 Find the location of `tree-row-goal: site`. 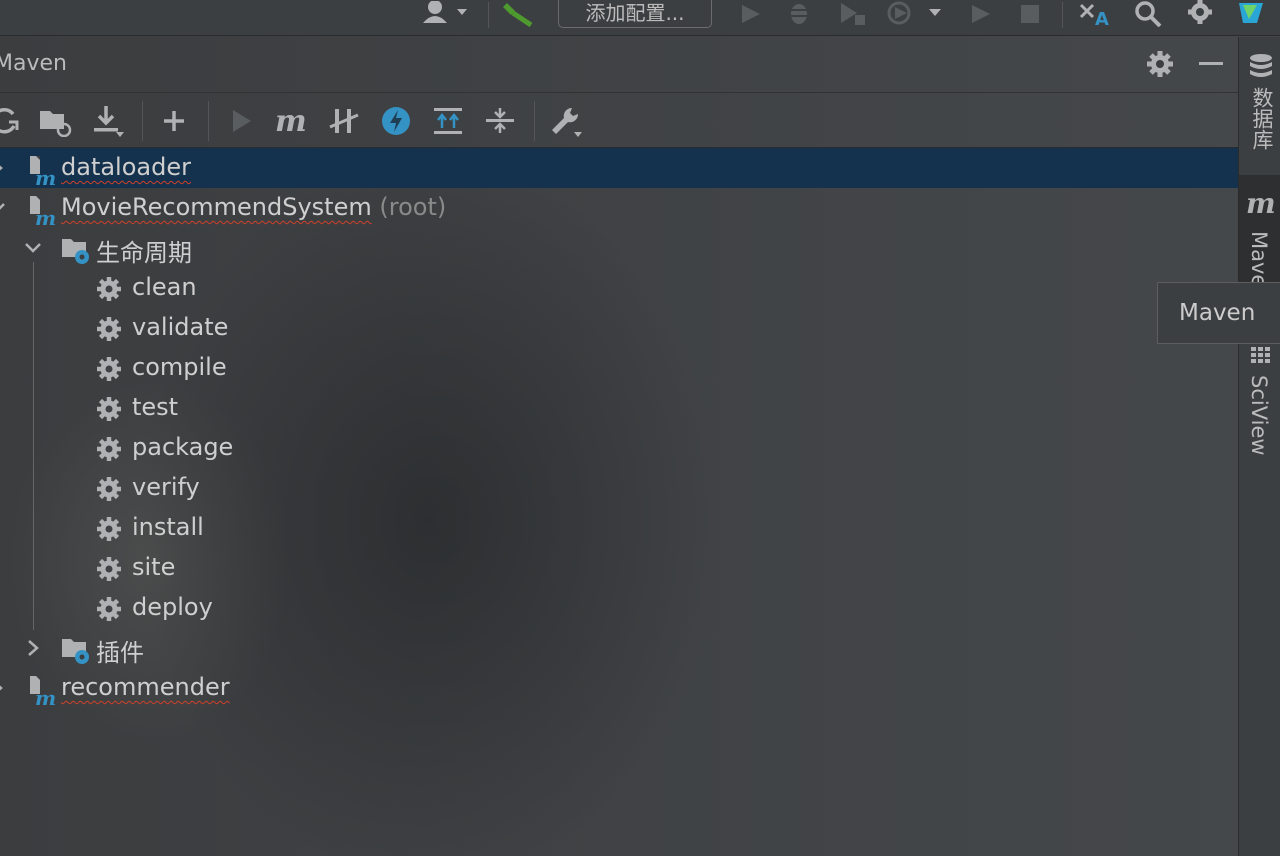

tree-row-goal: site is located at coordinates (619, 568).